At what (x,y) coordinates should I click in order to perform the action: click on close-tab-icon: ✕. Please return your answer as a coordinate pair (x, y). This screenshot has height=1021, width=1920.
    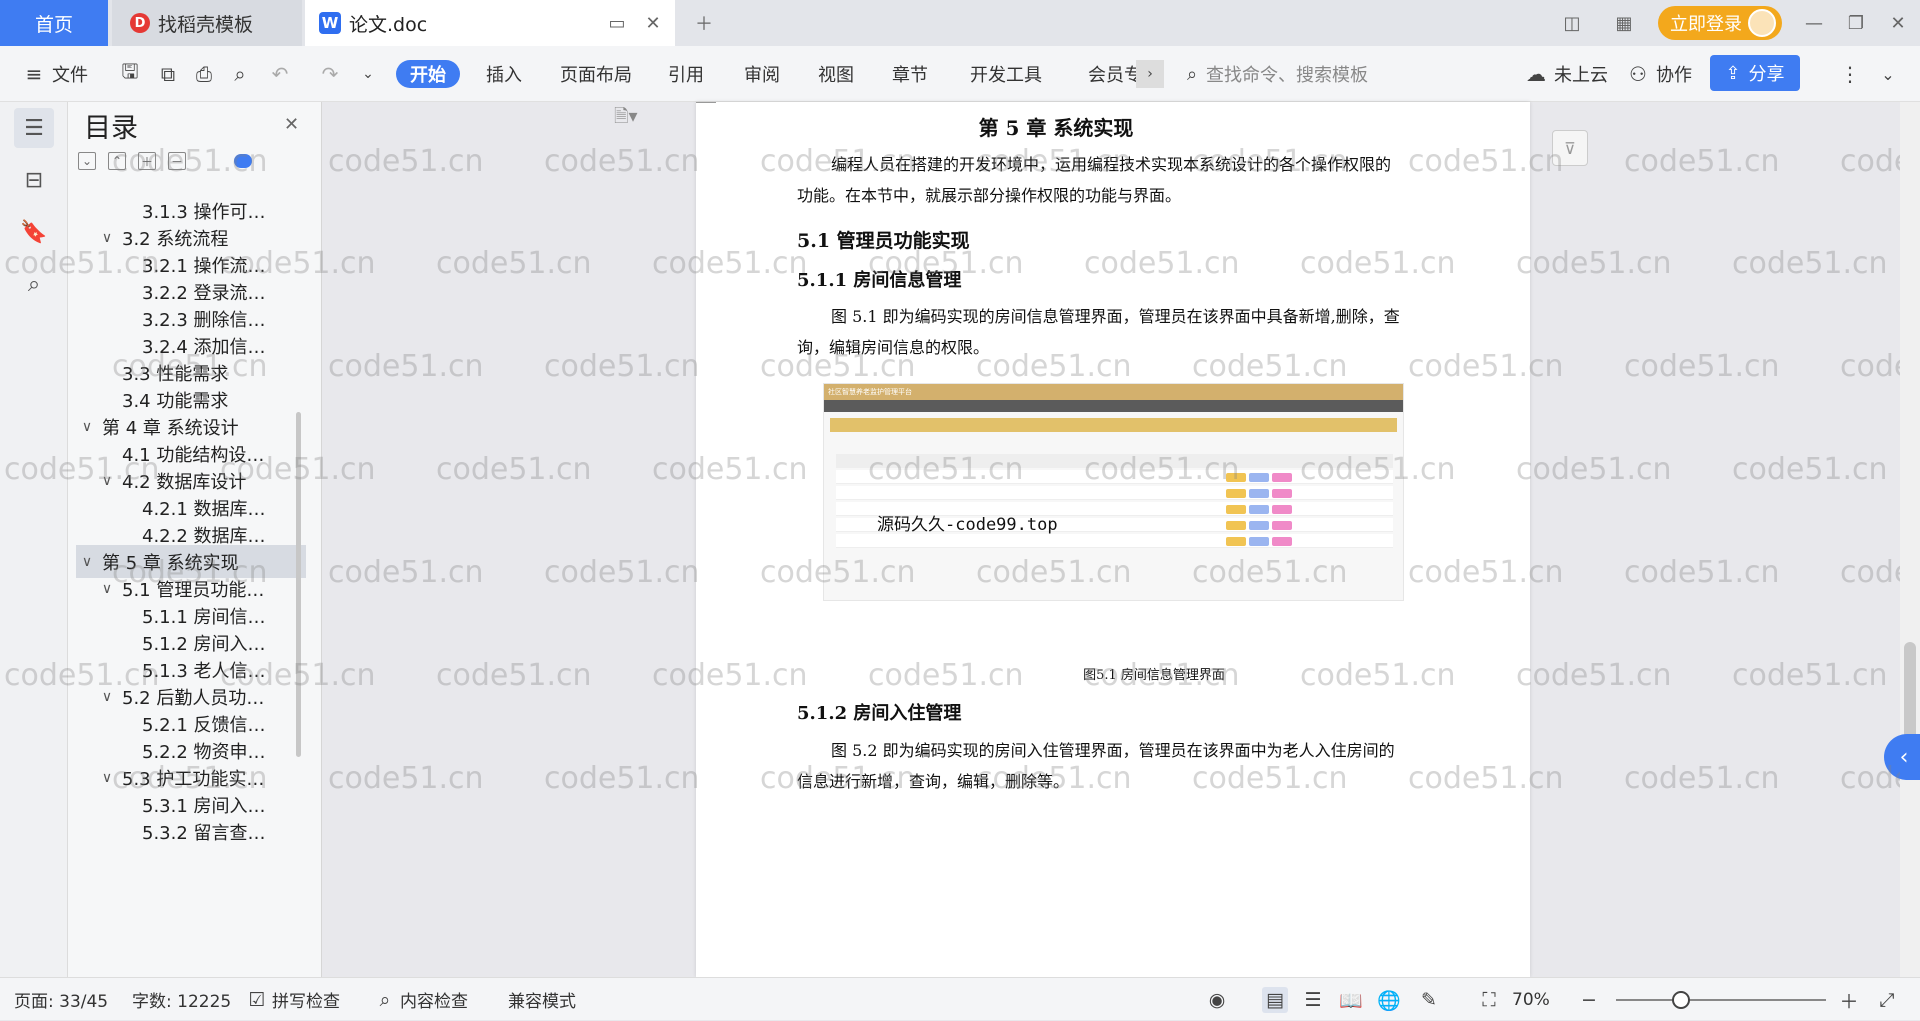
    Looking at the image, I should click on (653, 23).